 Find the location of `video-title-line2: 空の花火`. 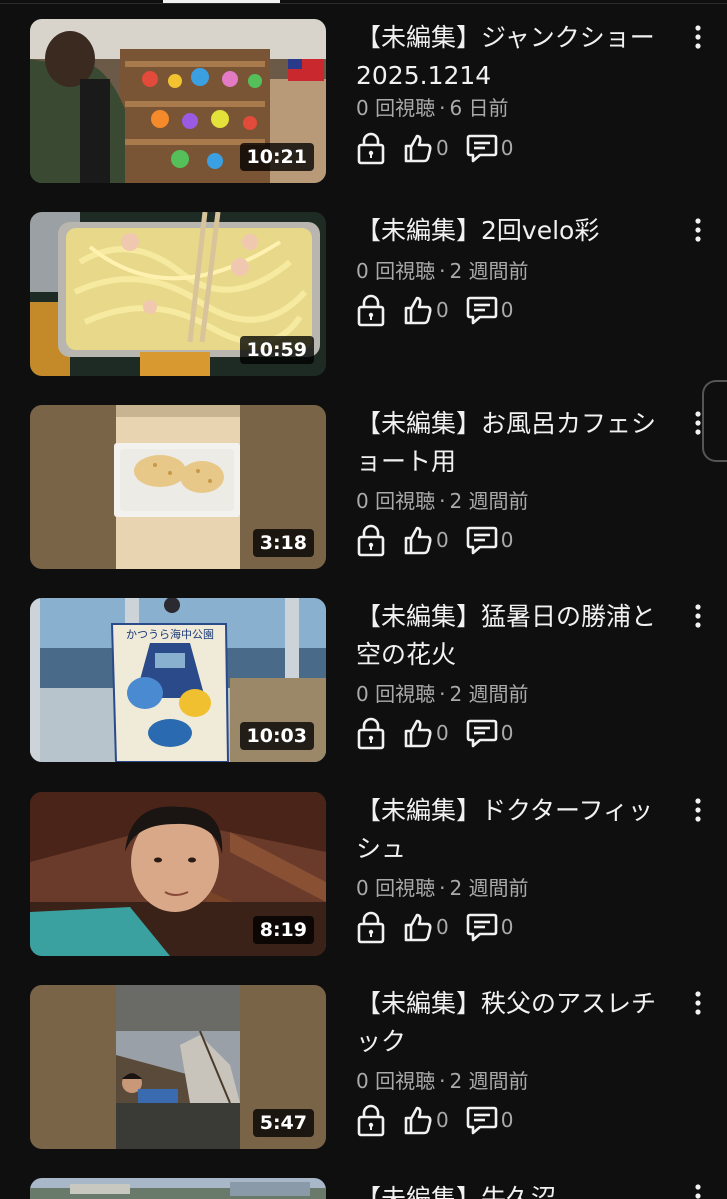

video-title-line2: 空の花火 is located at coordinates (406, 654).